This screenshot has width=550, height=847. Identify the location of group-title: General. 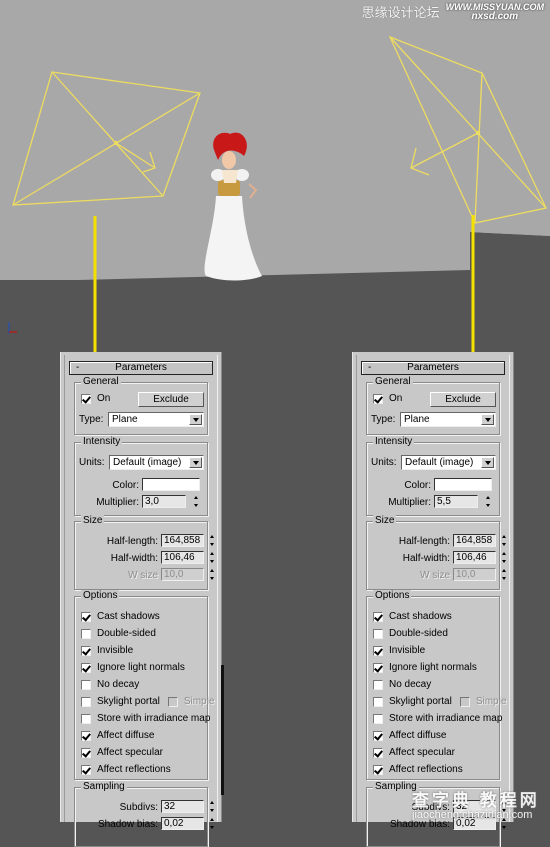
(101, 382).